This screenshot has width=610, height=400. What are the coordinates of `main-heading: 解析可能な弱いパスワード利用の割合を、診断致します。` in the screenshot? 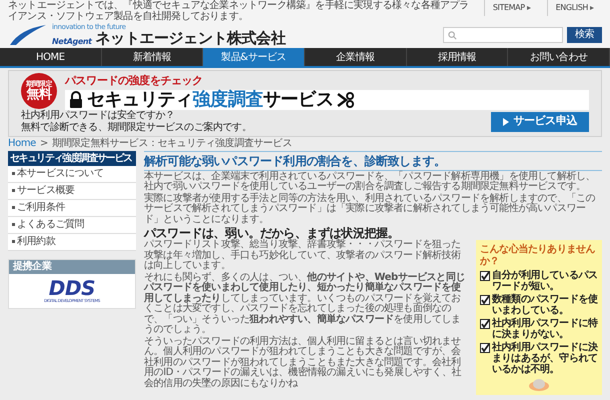 It's located at (373, 160).